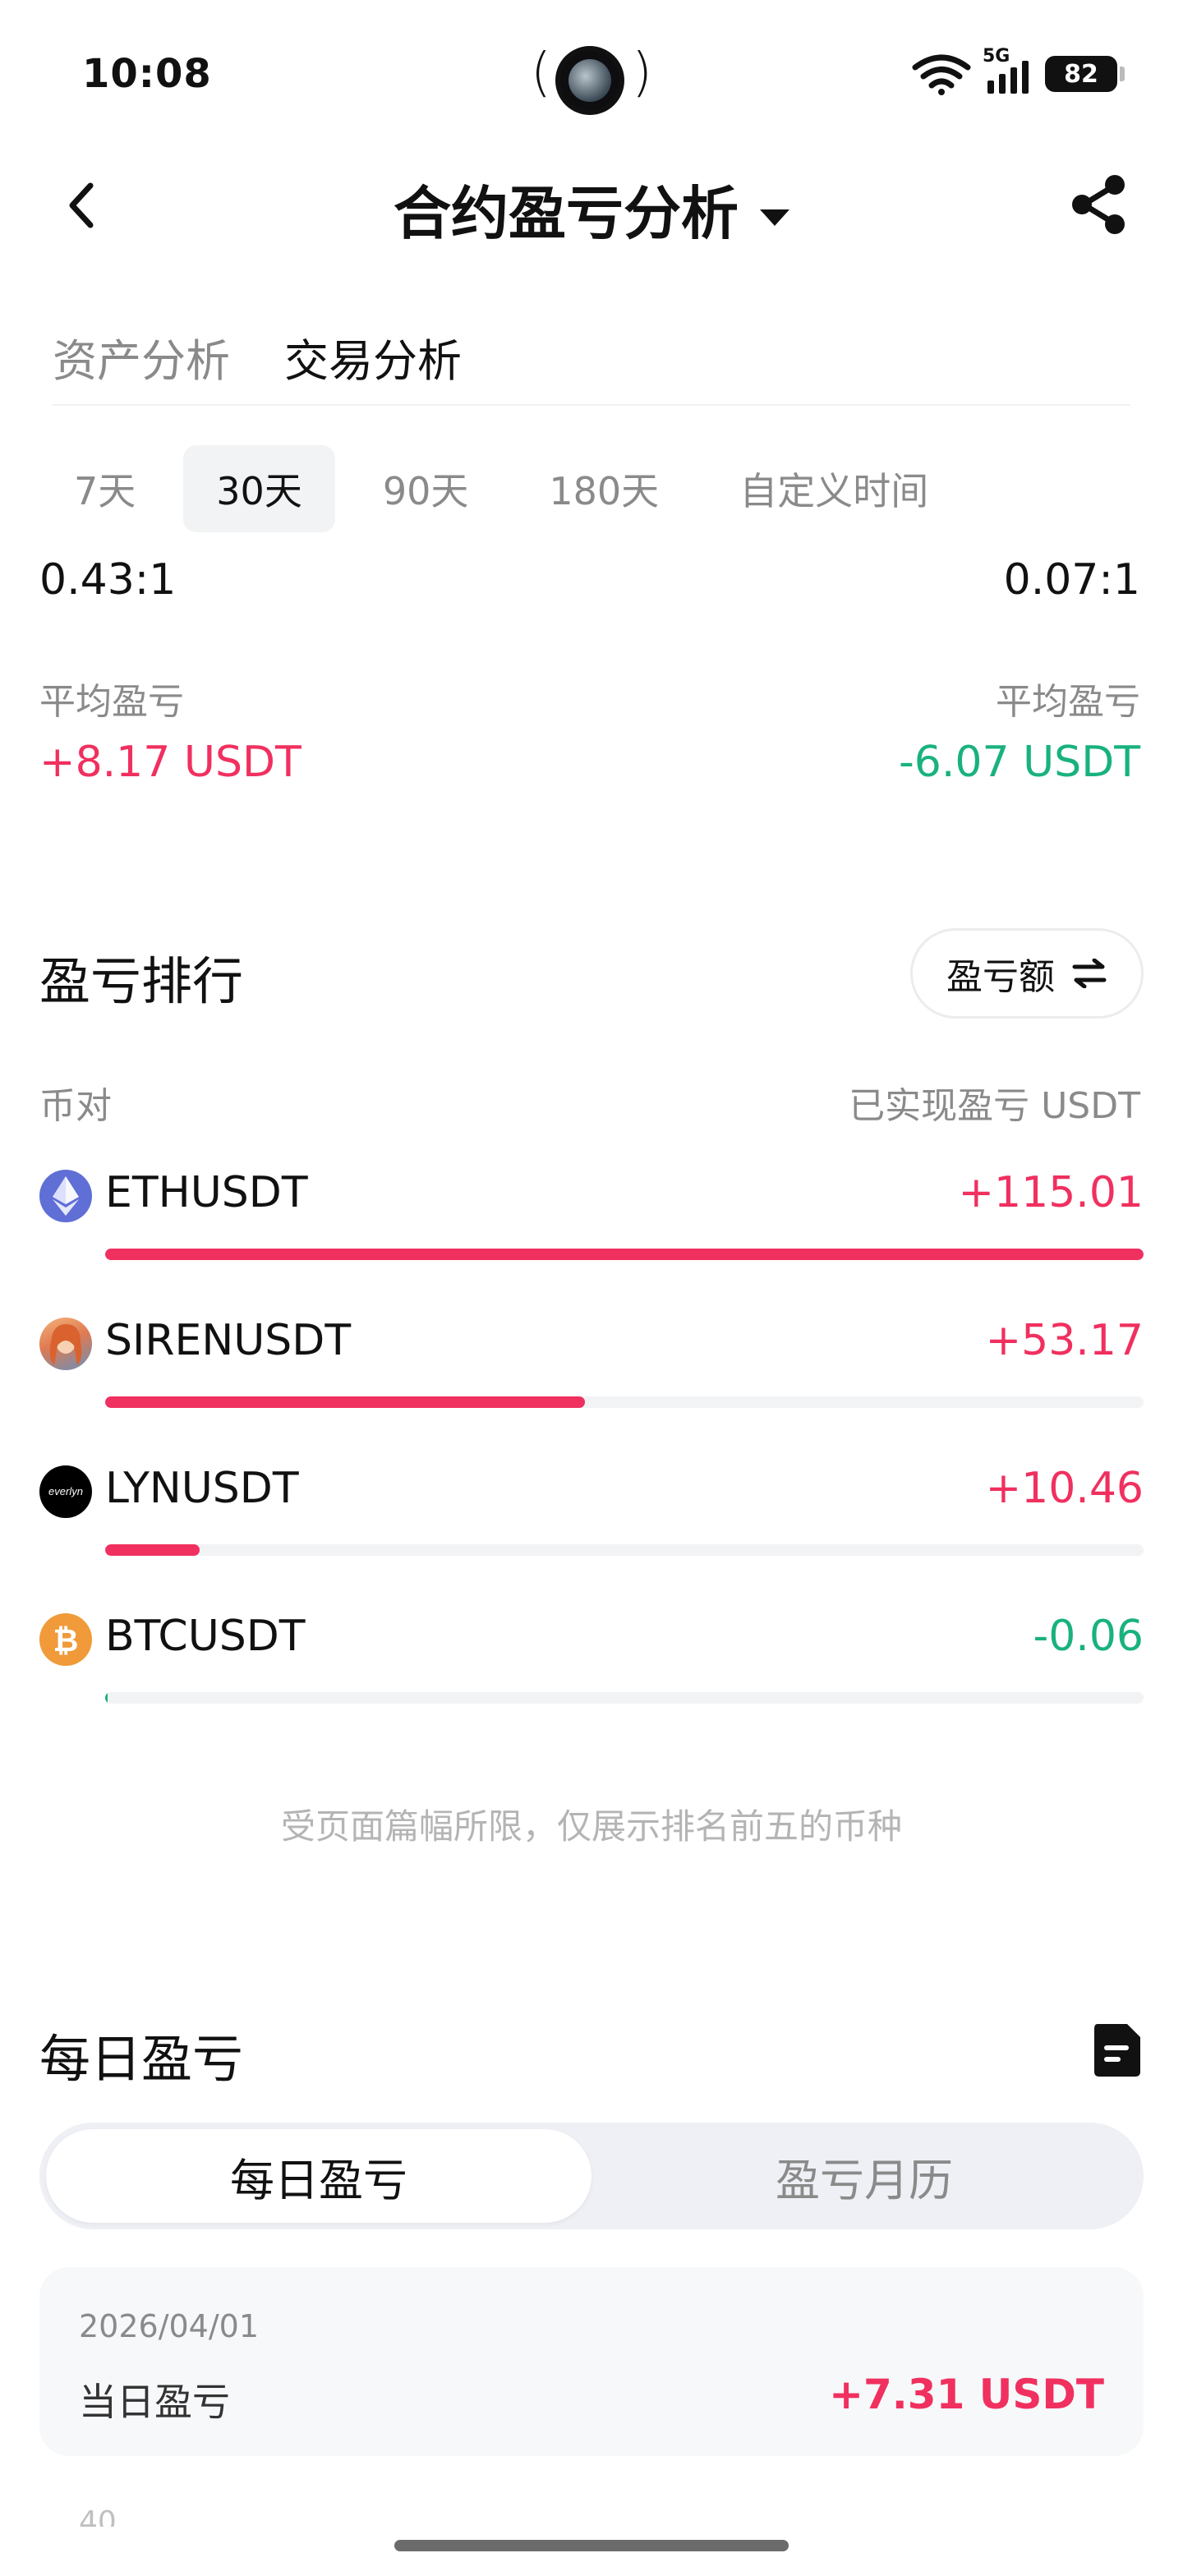 The image size is (1183, 2576). I want to click on tab-trade-analysis: 交易分析, so click(373, 356).